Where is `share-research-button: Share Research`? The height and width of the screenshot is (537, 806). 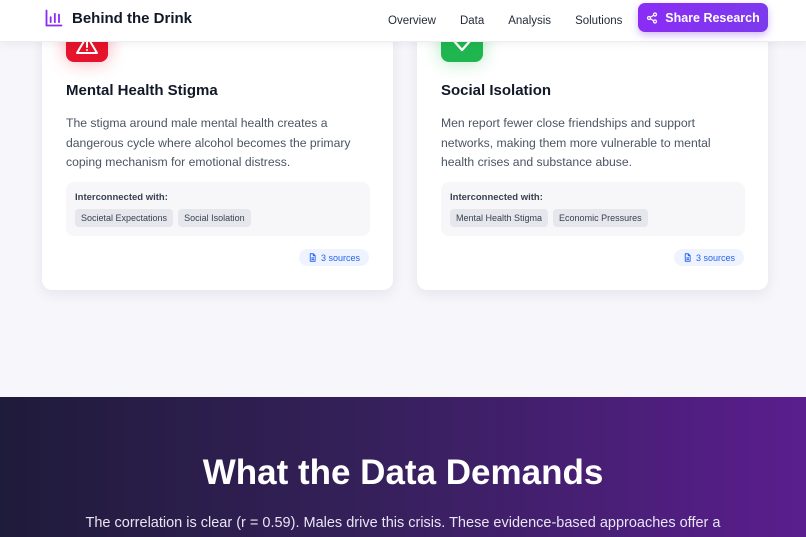
share-research-button: Share Research is located at coordinates (703, 17).